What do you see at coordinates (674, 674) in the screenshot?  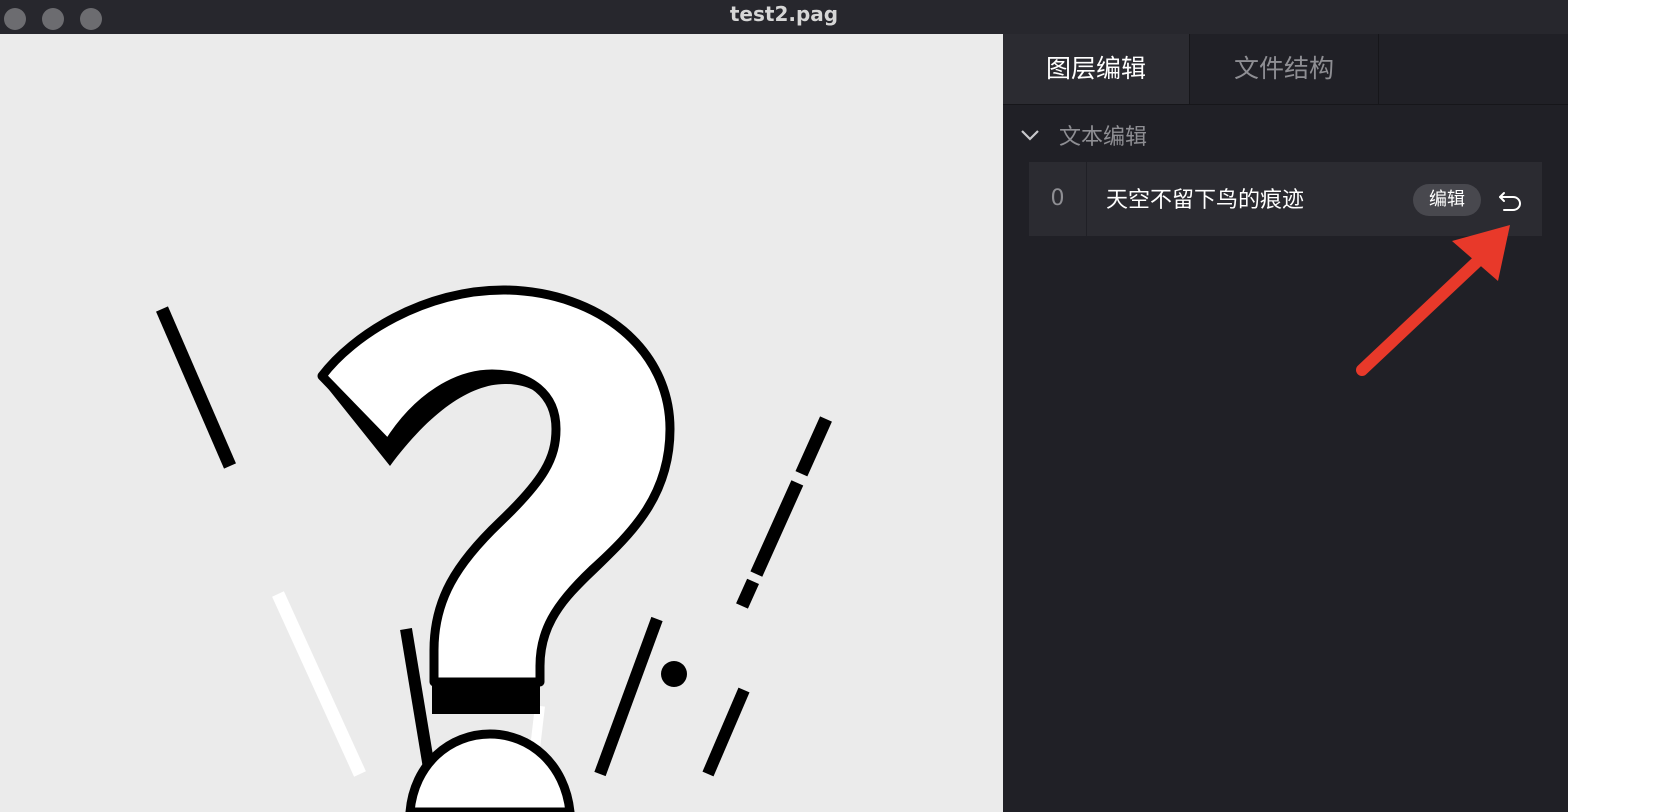 I see `dot` at bounding box center [674, 674].